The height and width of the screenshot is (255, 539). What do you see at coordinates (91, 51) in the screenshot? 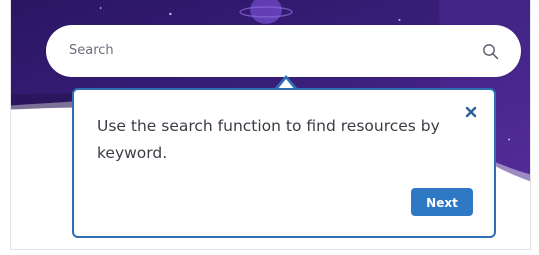
I see `search-input: Search` at bounding box center [91, 51].